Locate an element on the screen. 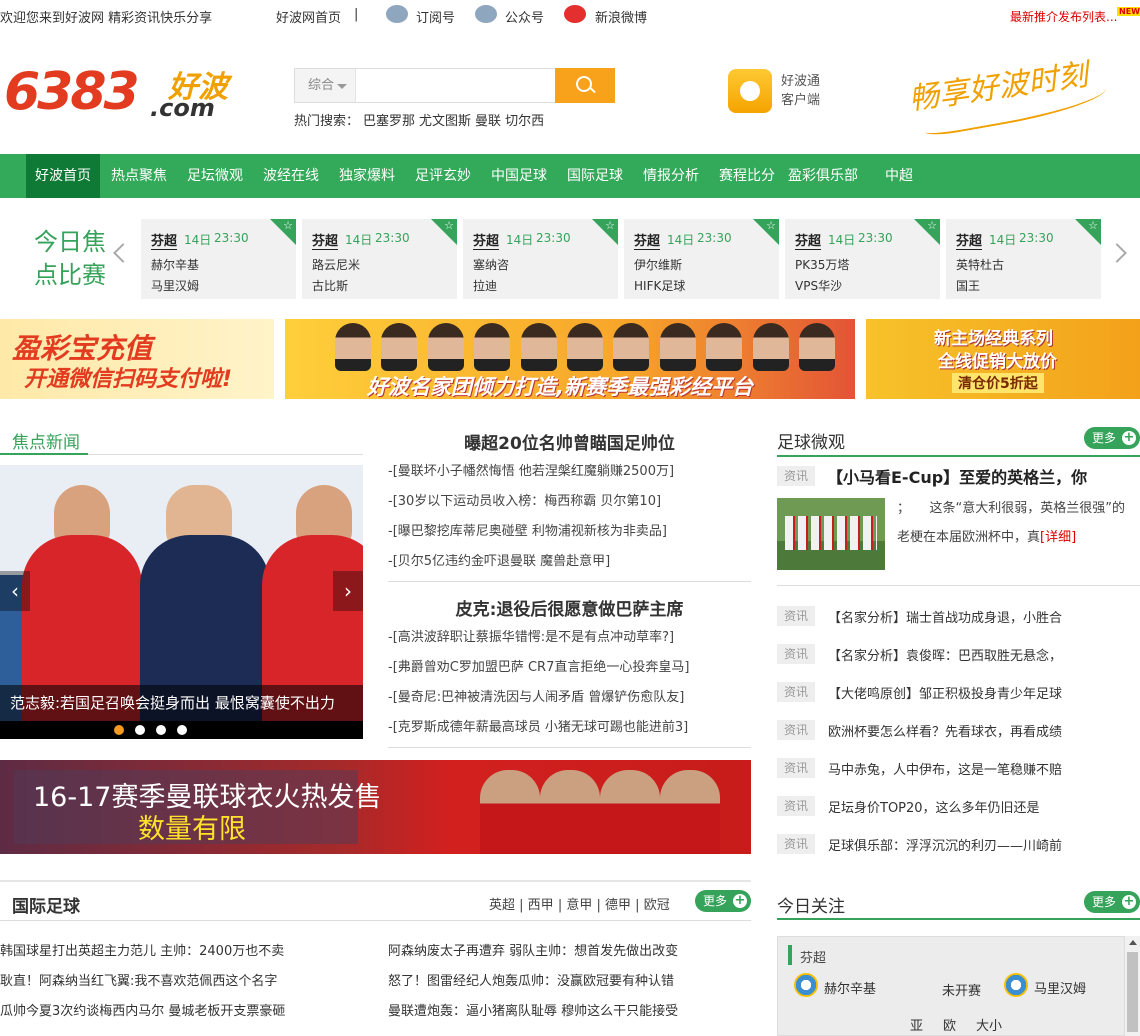  weibo-link: 新浪微博 is located at coordinates (621, 16).